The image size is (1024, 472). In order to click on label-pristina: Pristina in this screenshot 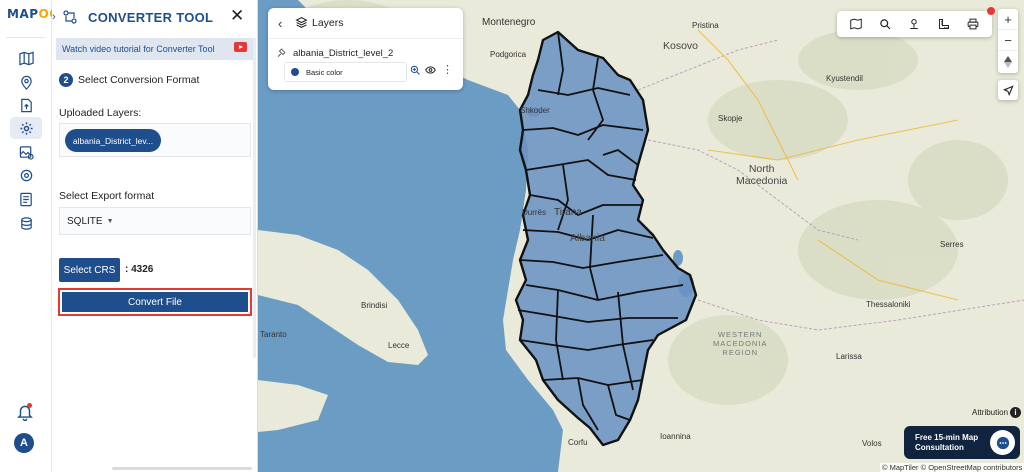, I will do `click(705, 25)`.